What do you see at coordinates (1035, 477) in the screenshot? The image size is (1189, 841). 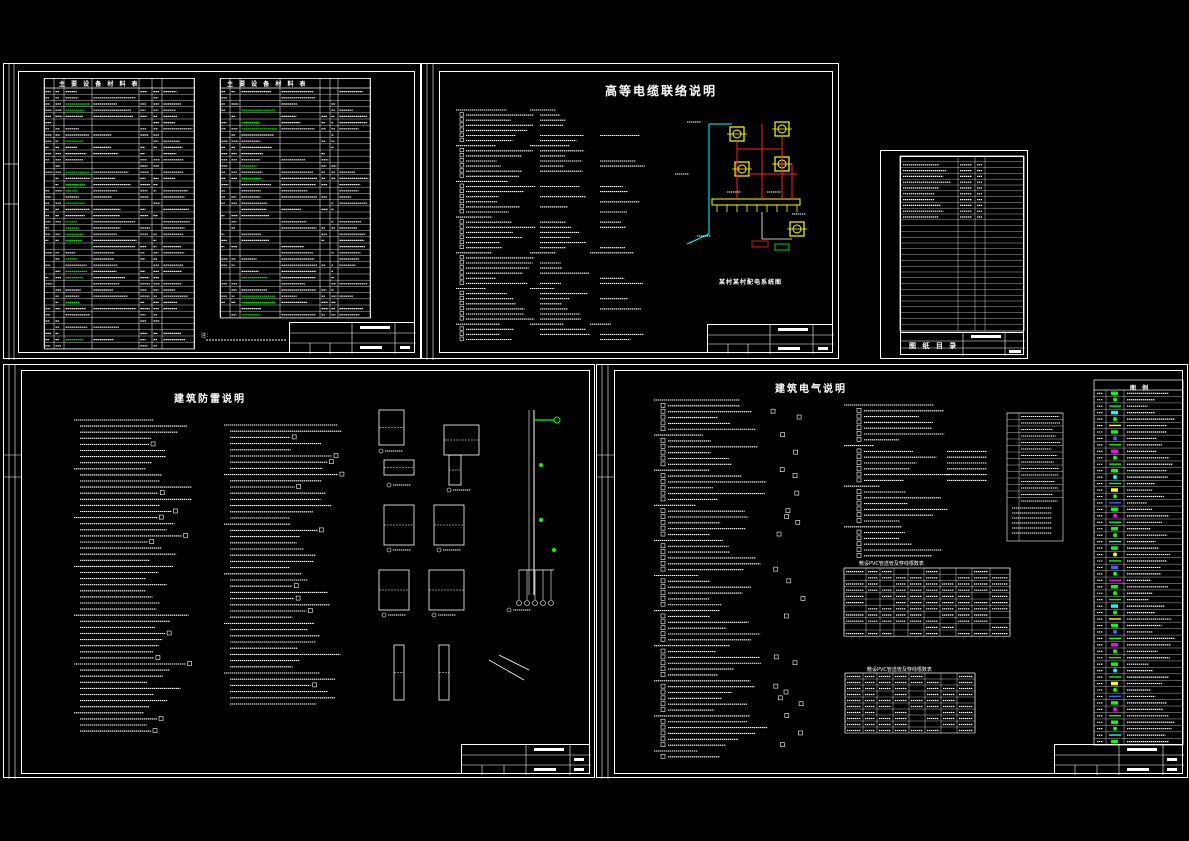 I see `small-spec-table` at bounding box center [1035, 477].